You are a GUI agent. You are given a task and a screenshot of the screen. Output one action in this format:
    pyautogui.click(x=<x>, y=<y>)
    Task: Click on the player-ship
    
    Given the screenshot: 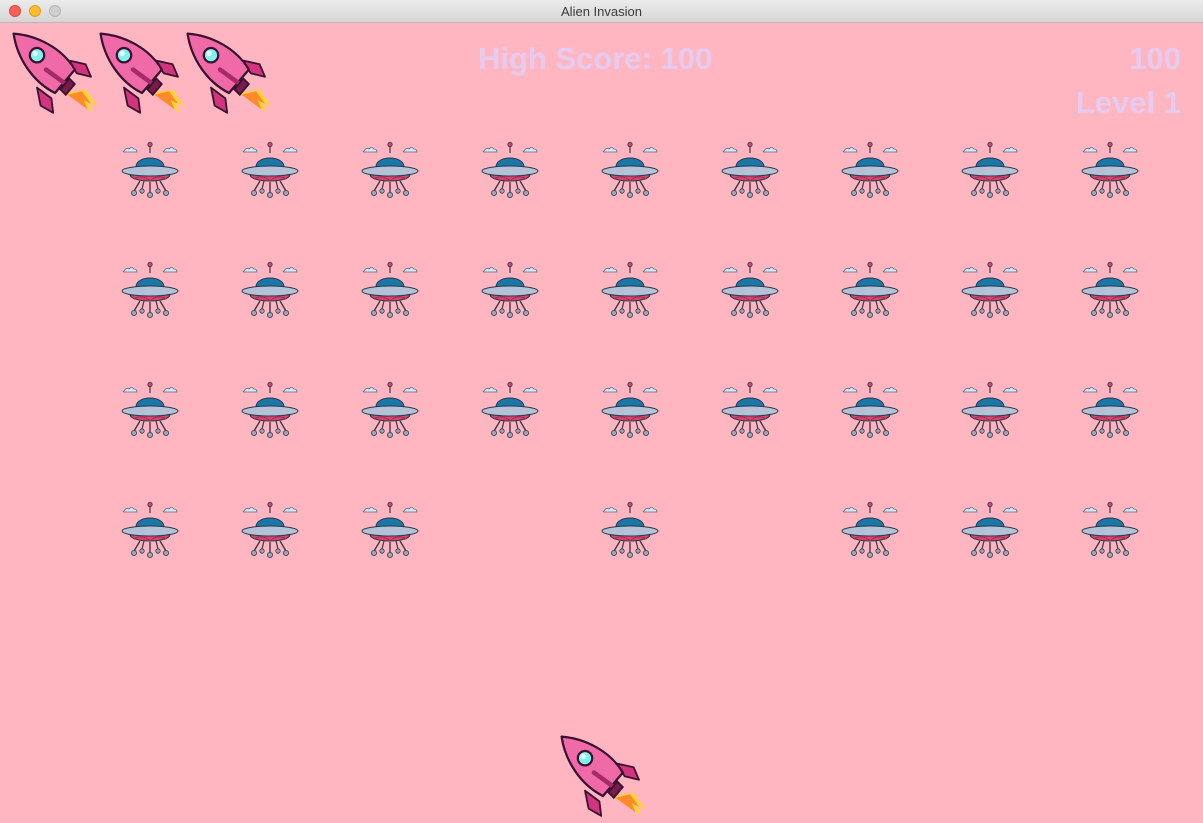 What is the action you would take?
    pyautogui.click(x=603, y=778)
    